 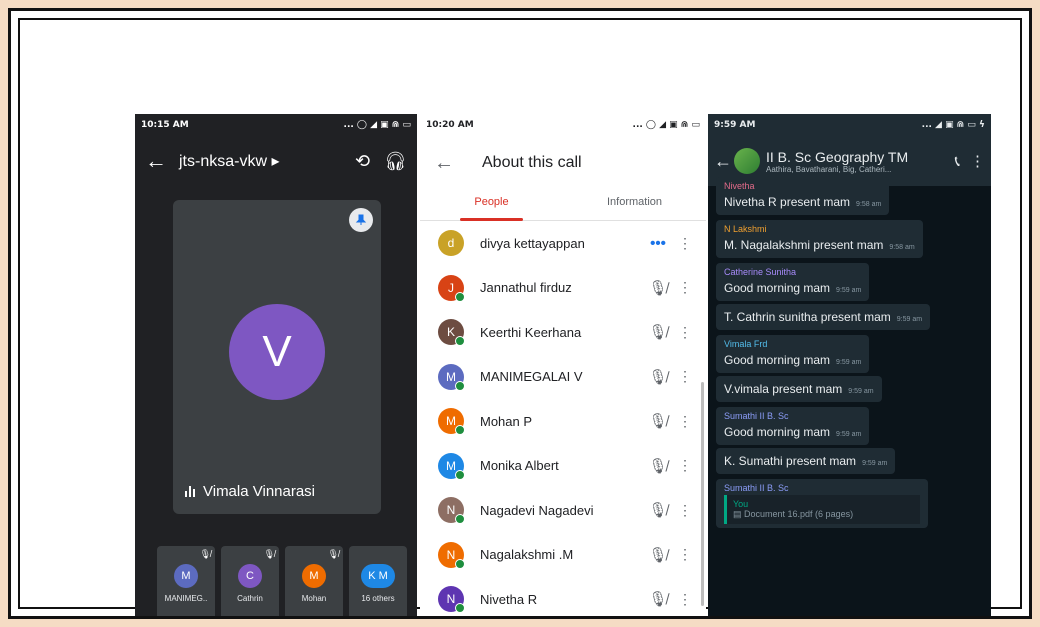 What do you see at coordinates (745, 229) in the screenshot?
I see `message-sender: N Lakshmi` at bounding box center [745, 229].